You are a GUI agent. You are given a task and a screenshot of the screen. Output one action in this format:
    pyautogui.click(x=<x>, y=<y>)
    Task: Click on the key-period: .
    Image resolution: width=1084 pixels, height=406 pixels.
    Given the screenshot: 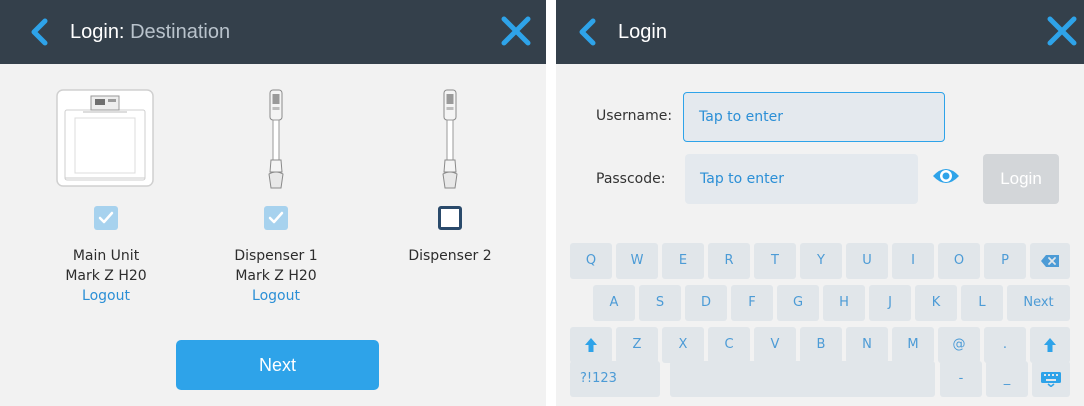 What is the action you would take?
    pyautogui.click(x=1005, y=345)
    